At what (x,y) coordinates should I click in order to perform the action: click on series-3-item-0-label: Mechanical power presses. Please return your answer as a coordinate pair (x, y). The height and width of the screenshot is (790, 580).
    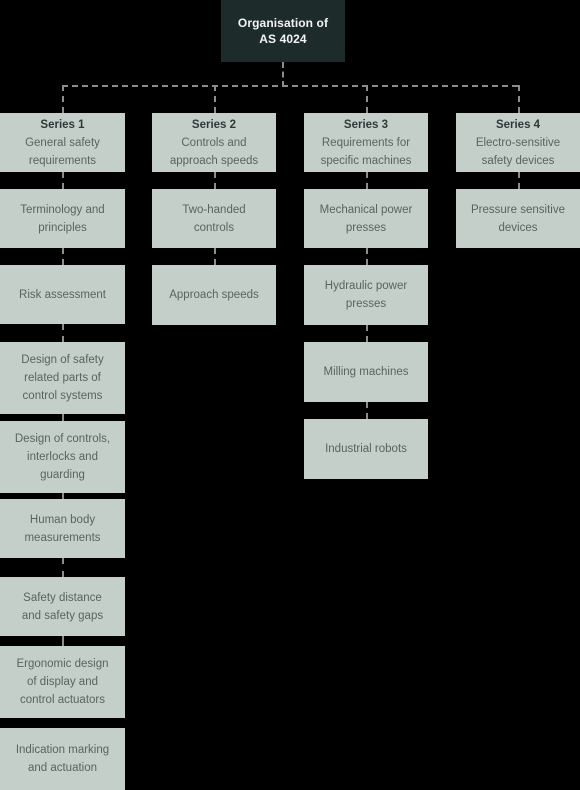
    Looking at the image, I should click on (366, 219).